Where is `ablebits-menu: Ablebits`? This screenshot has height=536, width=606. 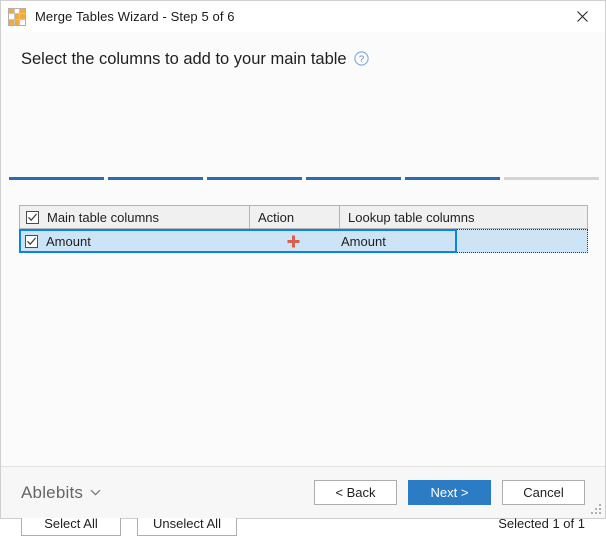 ablebits-menu: Ablebits is located at coordinates (61, 493).